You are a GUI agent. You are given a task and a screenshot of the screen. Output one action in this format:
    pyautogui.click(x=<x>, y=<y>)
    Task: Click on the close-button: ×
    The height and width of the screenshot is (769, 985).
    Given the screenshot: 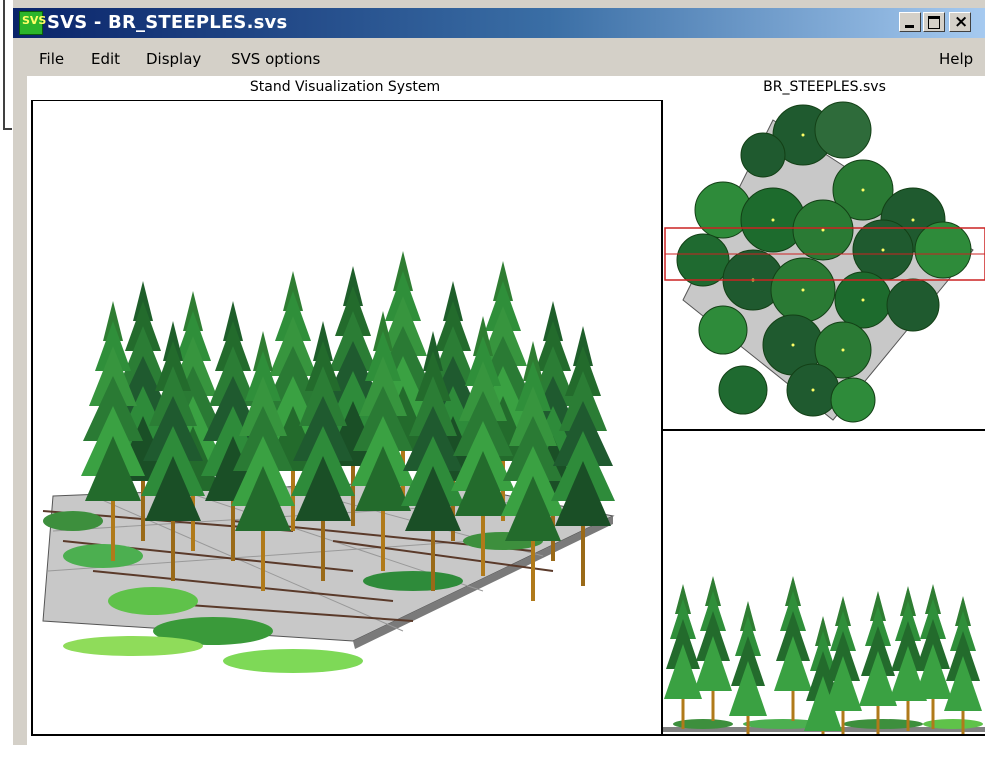 What is the action you would take?
    pyautogui.click(x=960, y=22)
    